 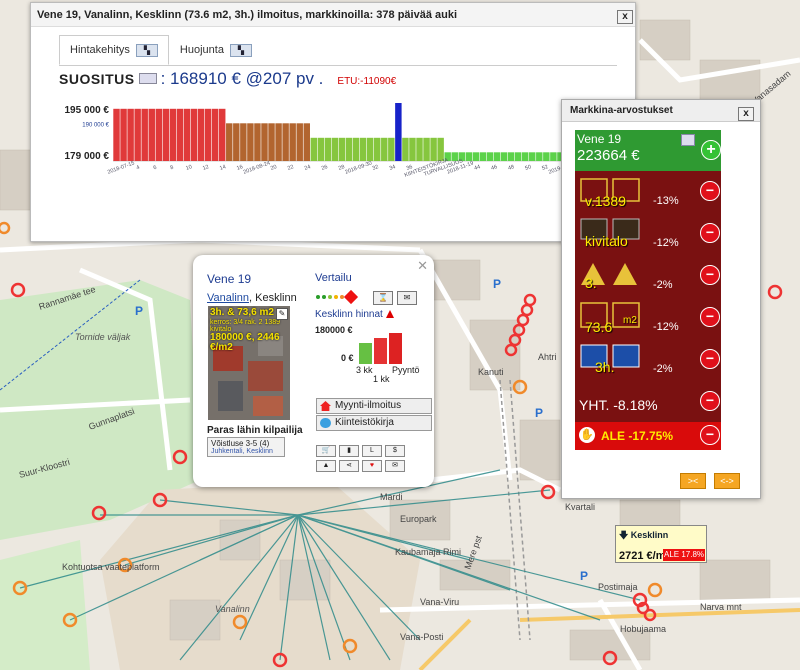 I want to click on sale-ad-button: Myynti-ilmoitus, so click(x=374, y=406).